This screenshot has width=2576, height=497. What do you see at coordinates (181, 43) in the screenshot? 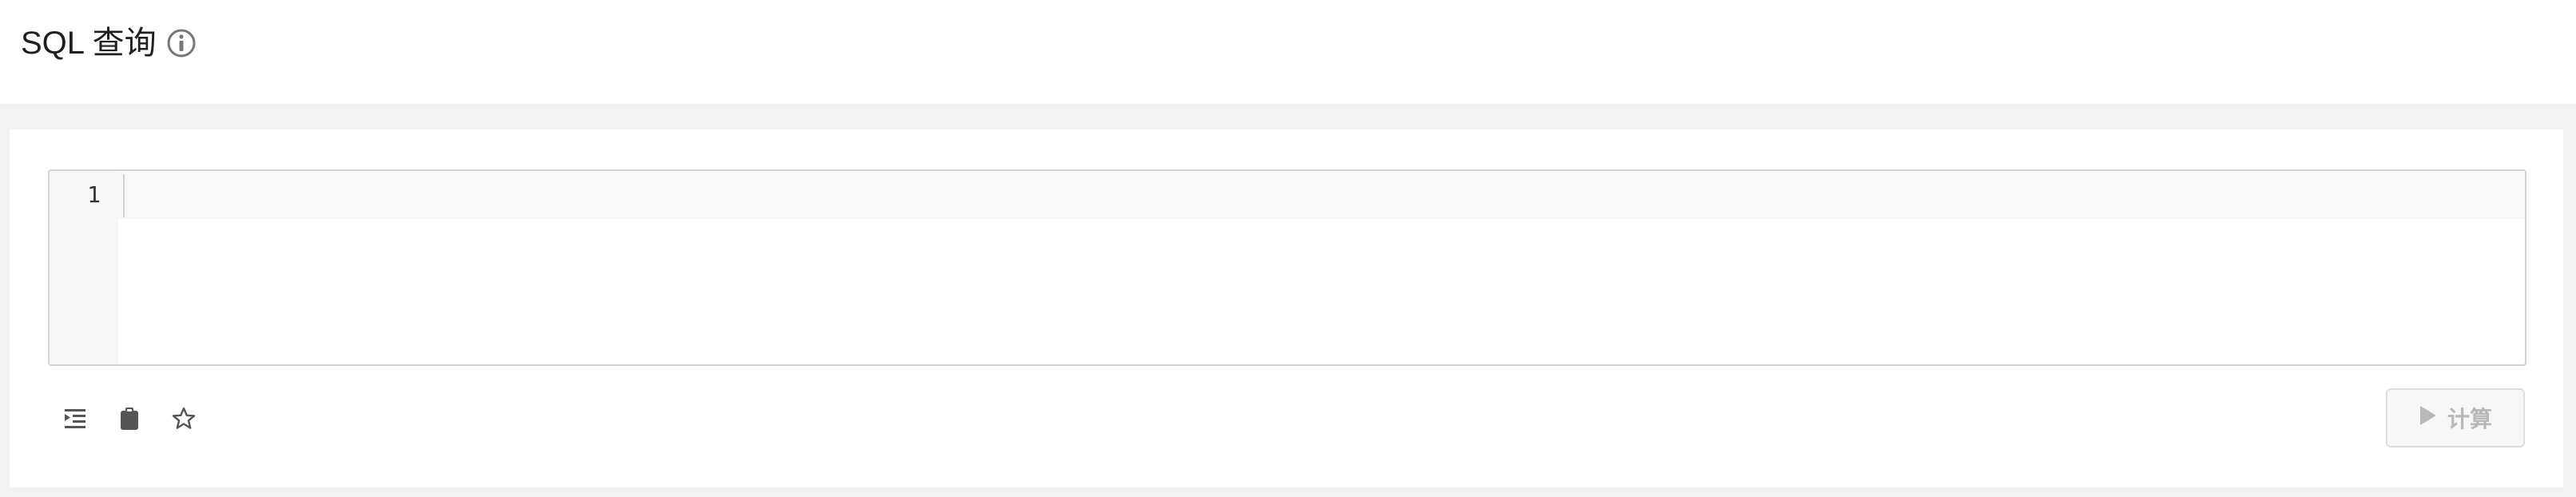
I see `info-circle-icon` at bounding box center [181, 43].